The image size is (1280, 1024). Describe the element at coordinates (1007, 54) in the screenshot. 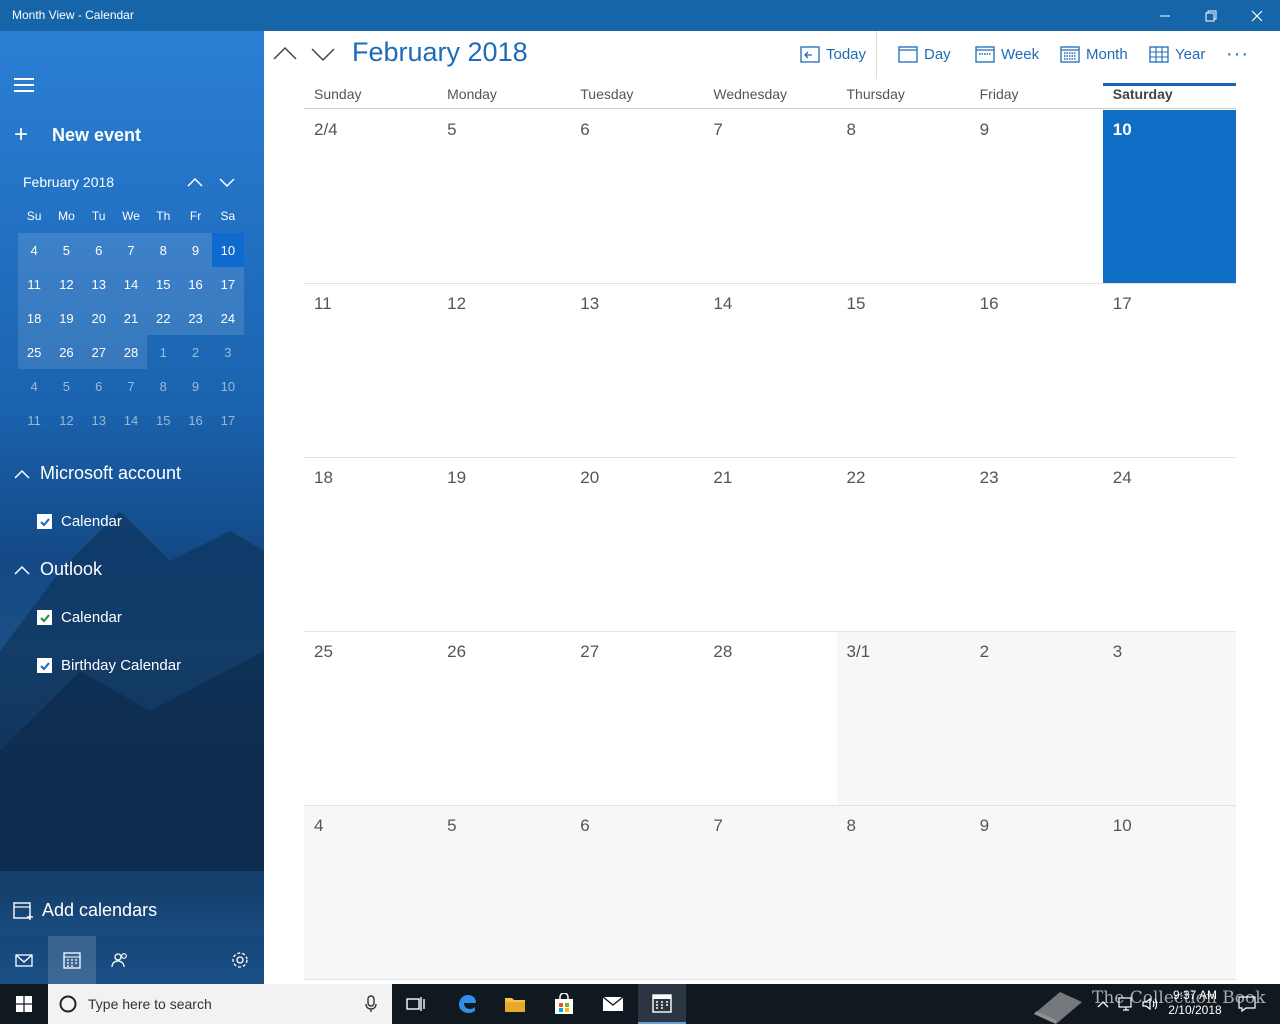

I see `week-view-button: Week` at that location.